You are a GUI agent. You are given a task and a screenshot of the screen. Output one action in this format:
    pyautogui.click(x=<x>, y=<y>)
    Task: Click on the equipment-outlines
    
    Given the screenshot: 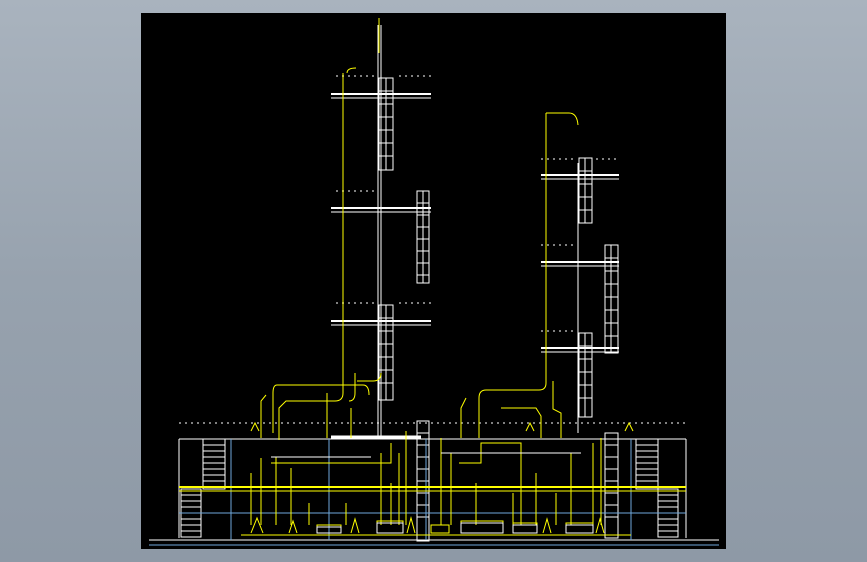 What is the action you would take?
    pyautogui.click(x=432, y=493)
    